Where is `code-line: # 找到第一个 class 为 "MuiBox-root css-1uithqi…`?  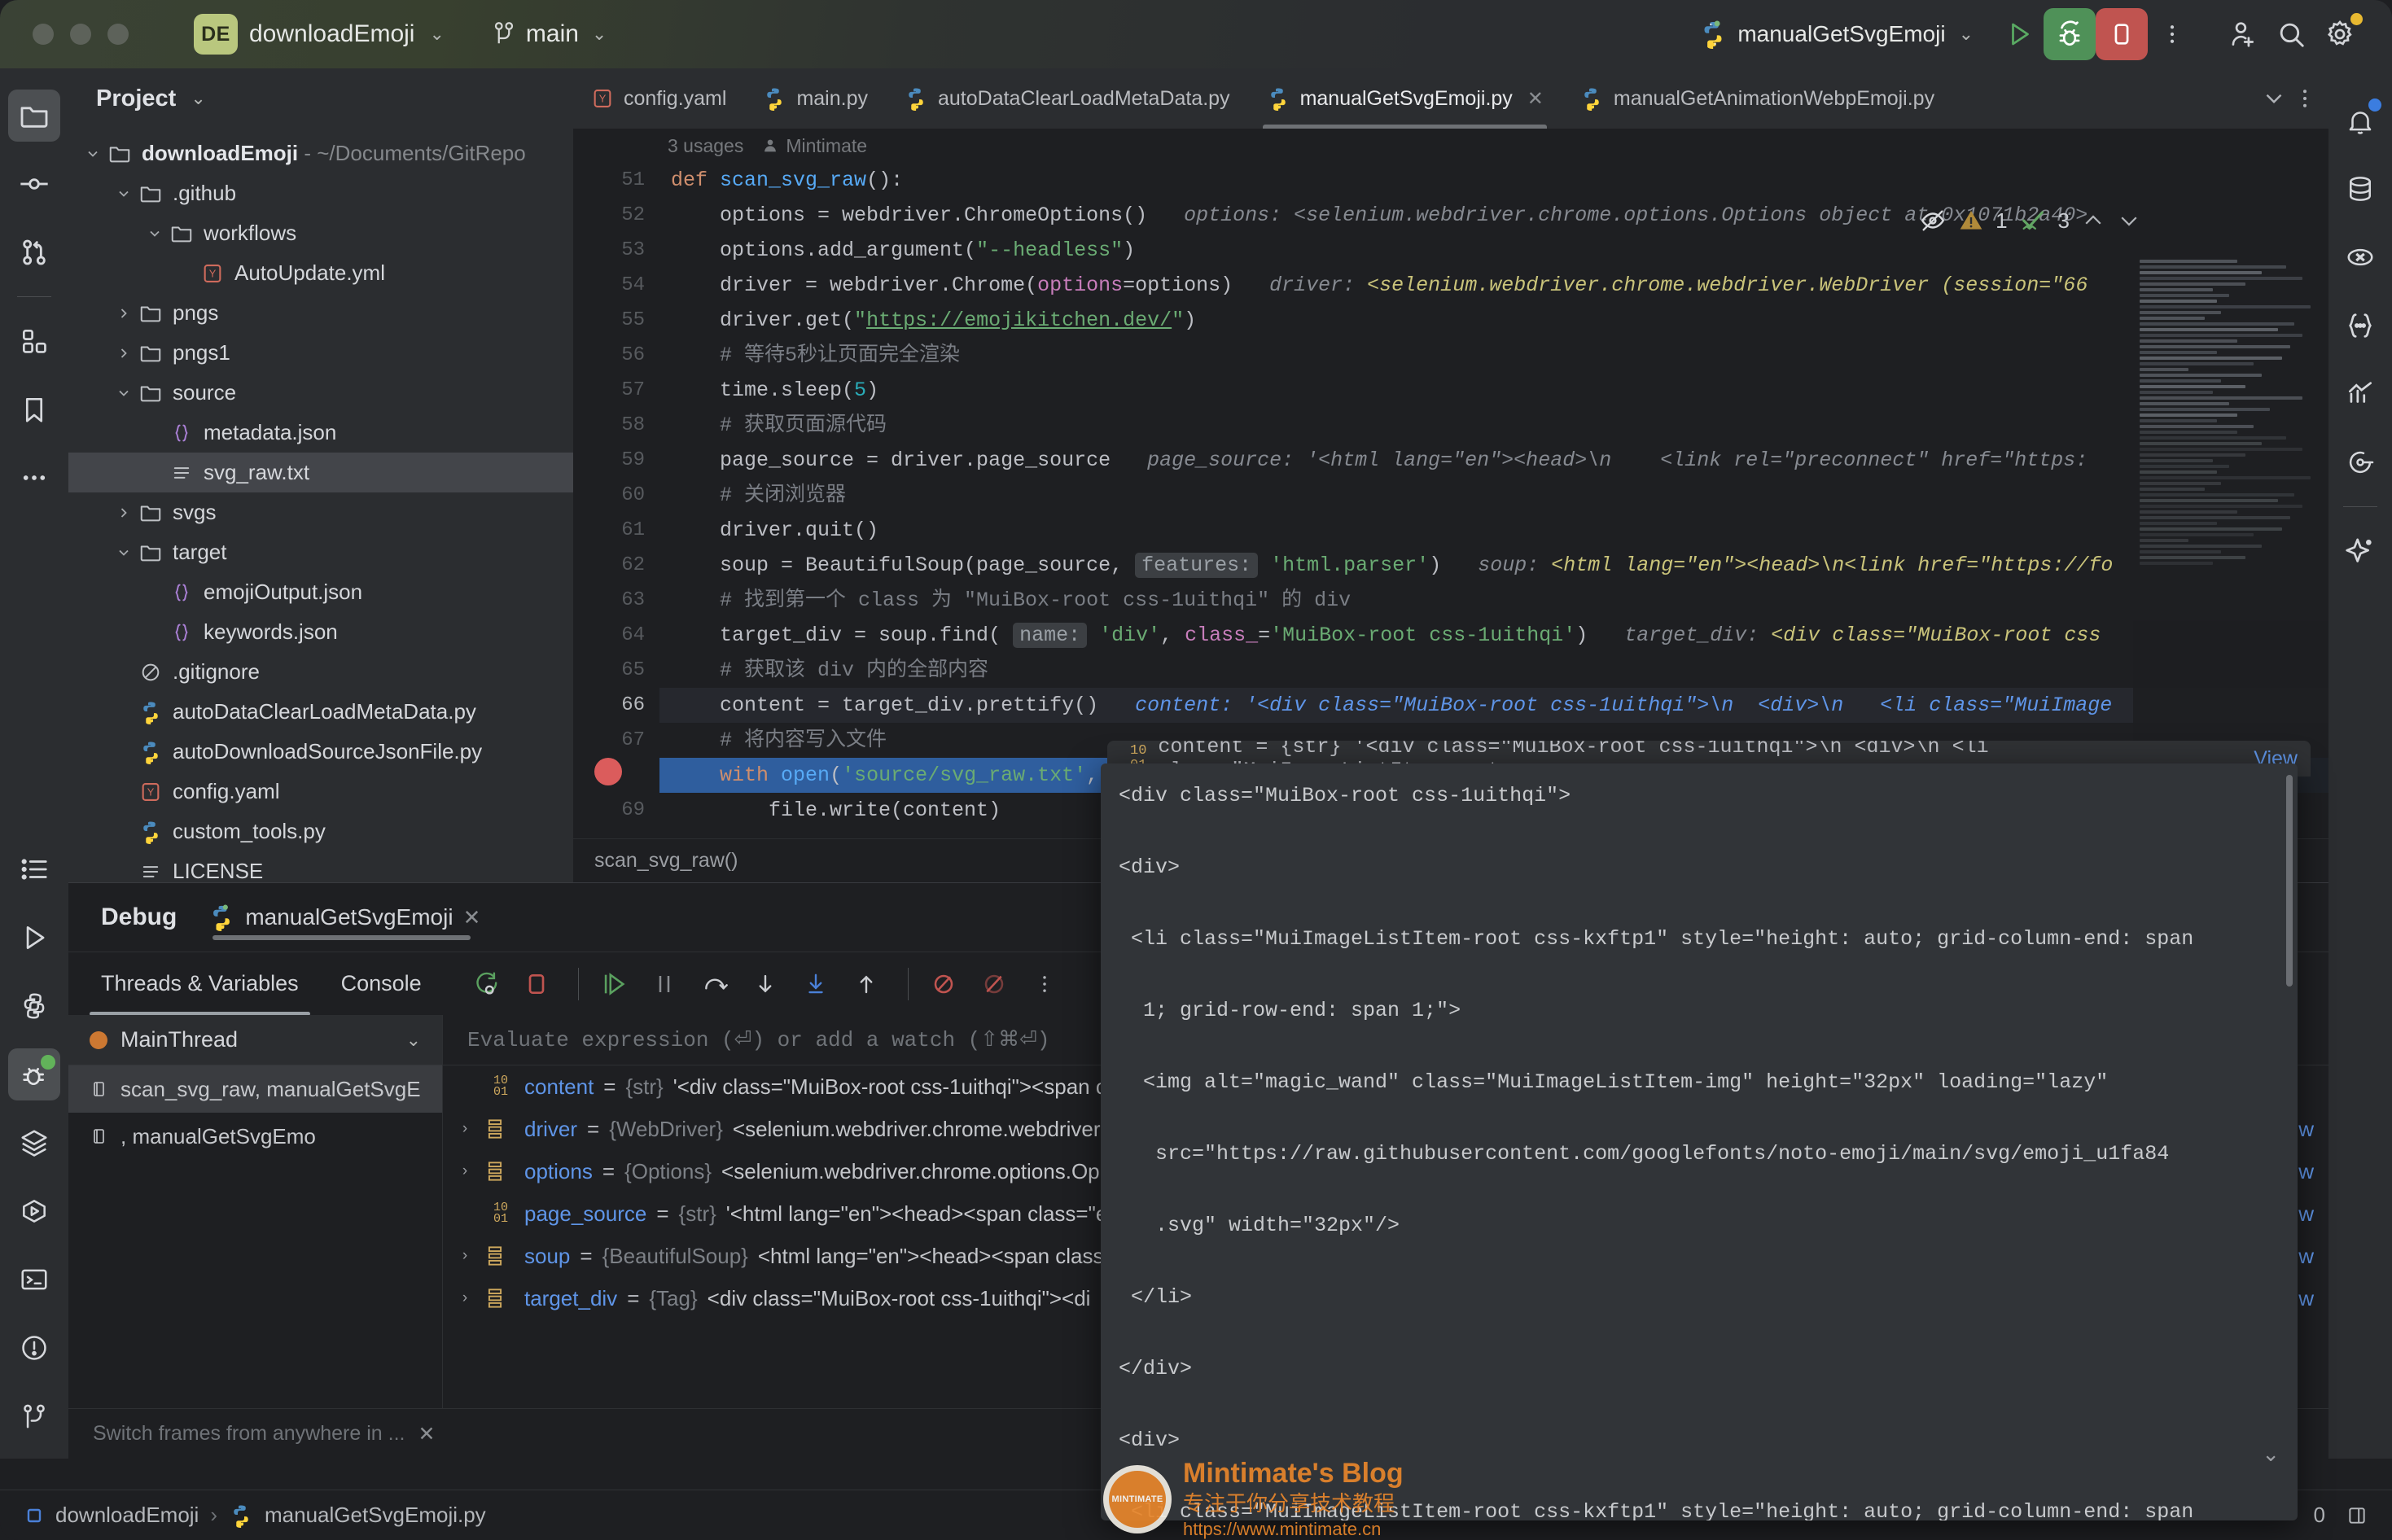
code-line: # 找到第一个 class 为 "MuiBox-root css-1uithqi… is located at coordinates (1493, 600).